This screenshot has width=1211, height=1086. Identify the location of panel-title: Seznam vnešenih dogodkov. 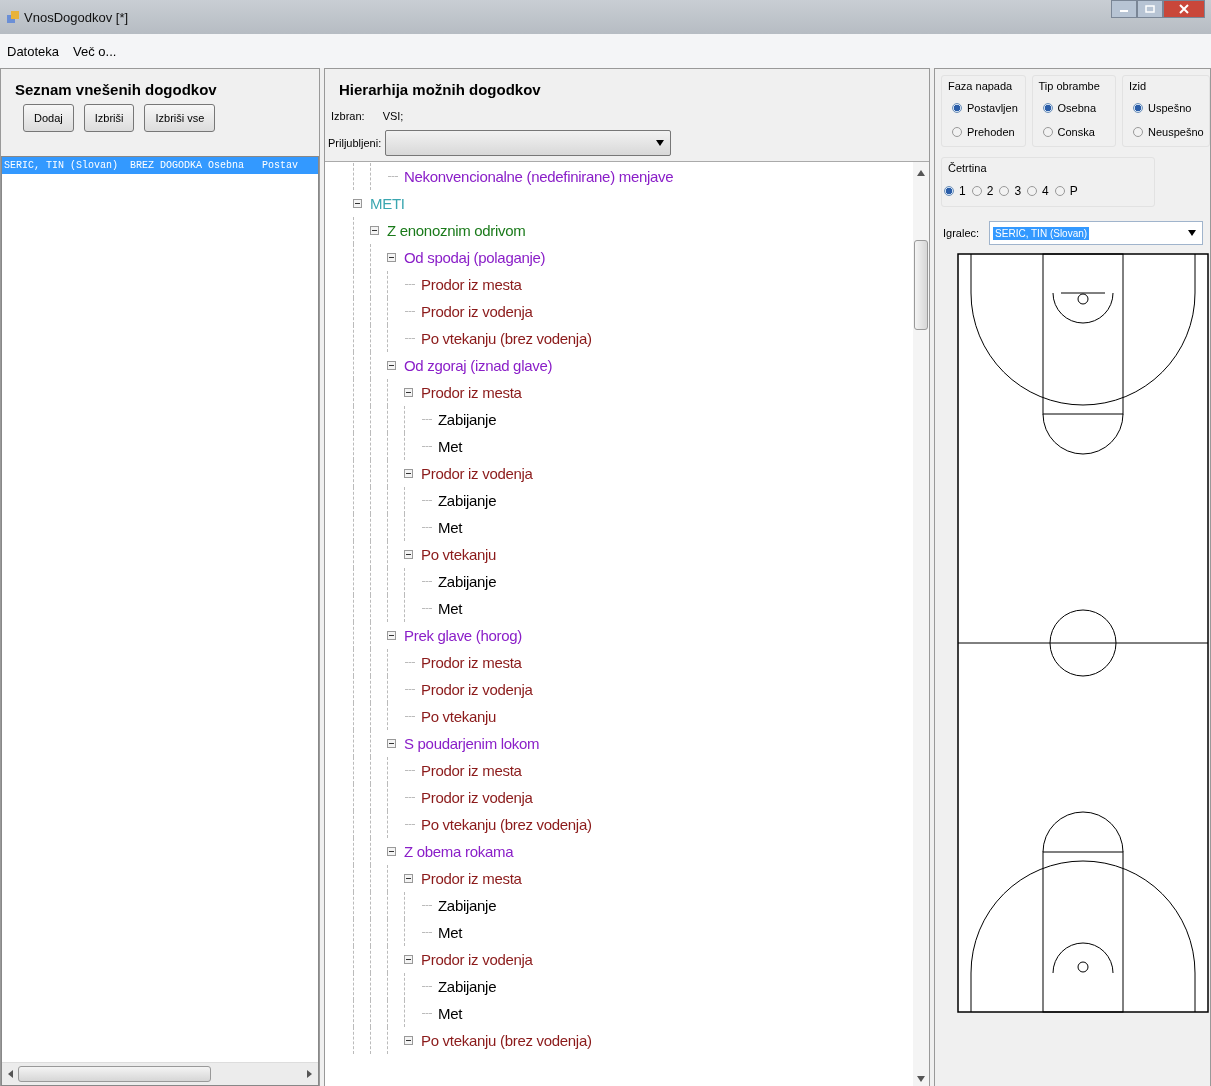
(116, 89).